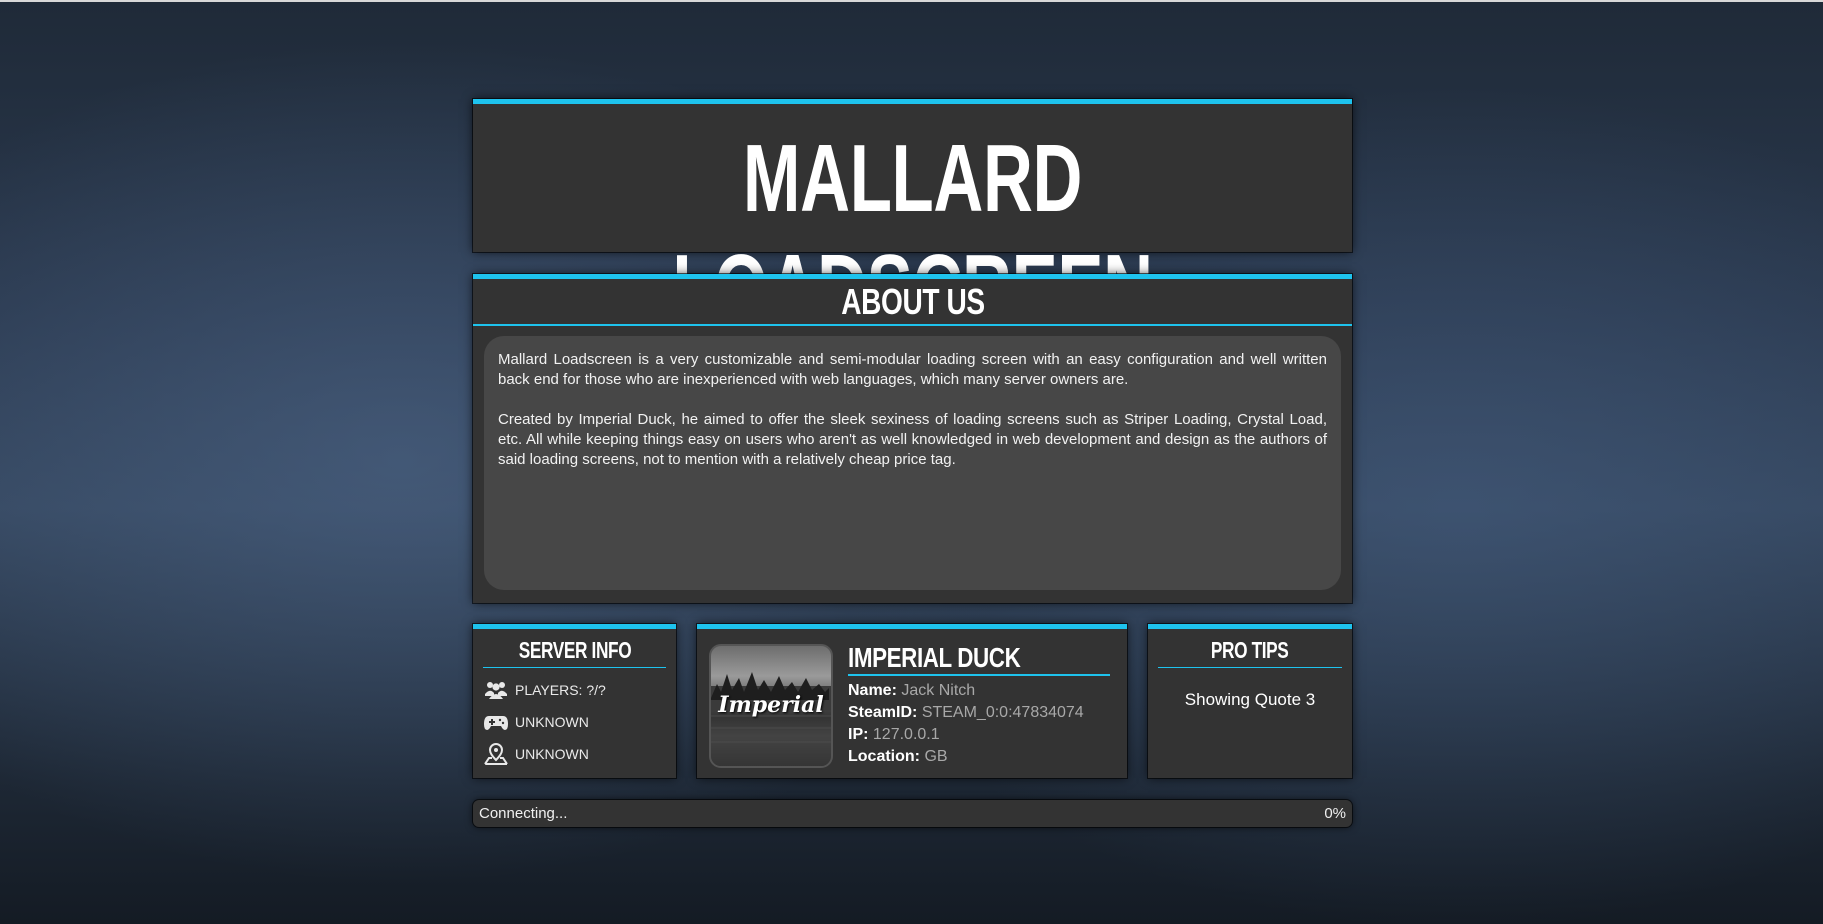  Describe the element at coordinates (938, 690) in the screenshot. I see `profile-value: Jack Nitch` at that location.